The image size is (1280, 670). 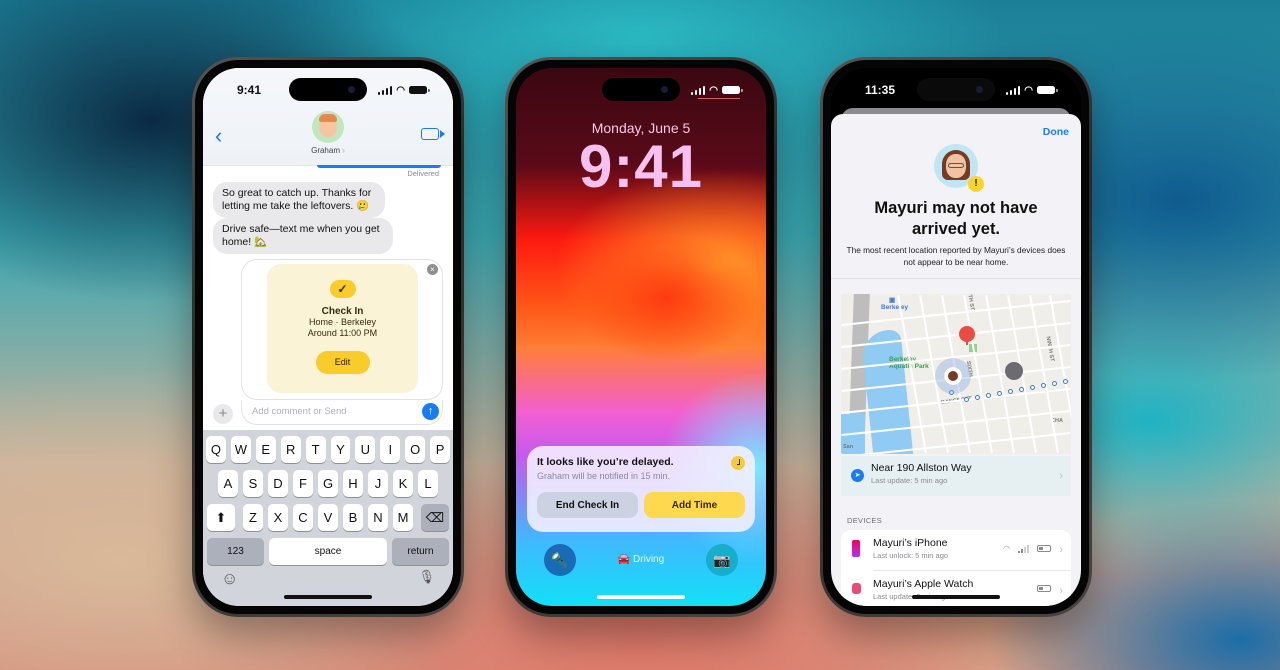 I want to click on map-street, so click(x=956, y=313).